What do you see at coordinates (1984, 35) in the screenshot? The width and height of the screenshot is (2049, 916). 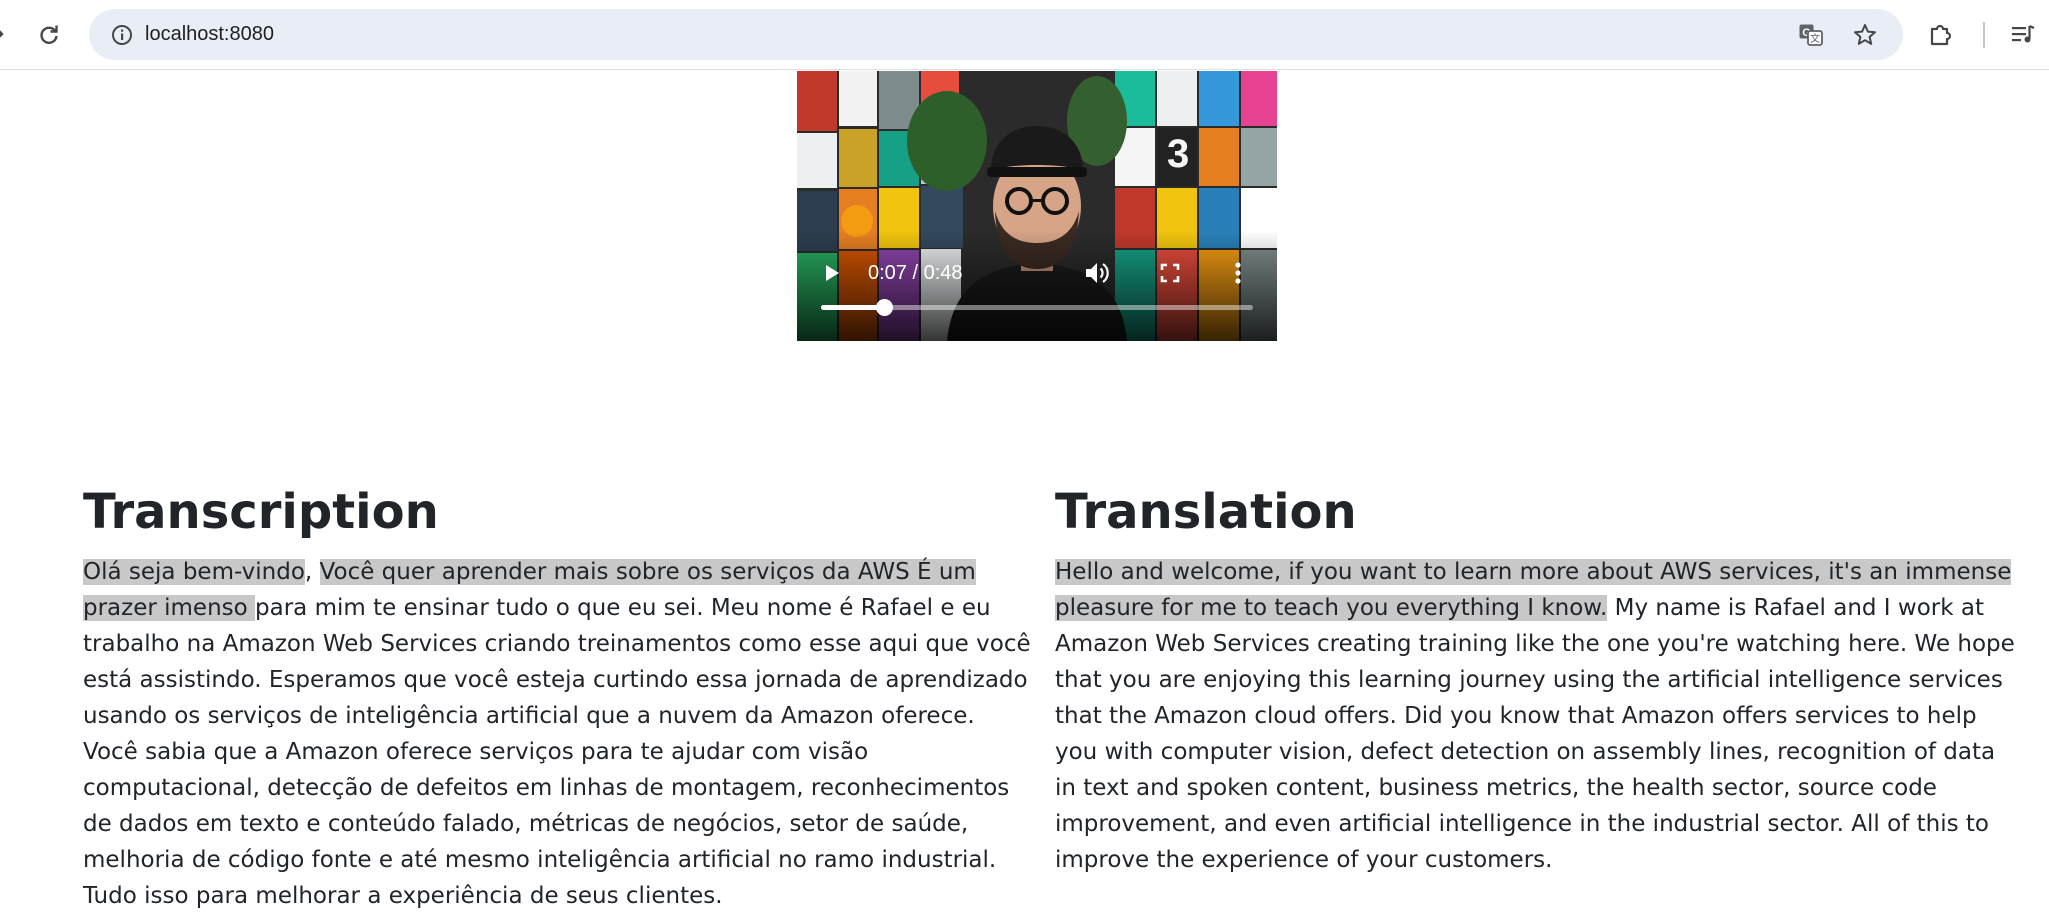 I see `toolbar-divider` at bounding box center [1984, 35].